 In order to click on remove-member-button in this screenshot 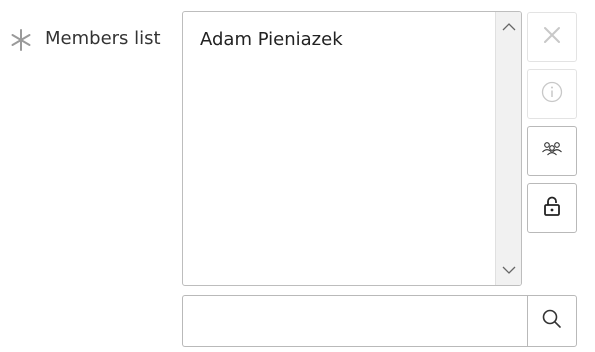, I will do `click(552, 37)`.